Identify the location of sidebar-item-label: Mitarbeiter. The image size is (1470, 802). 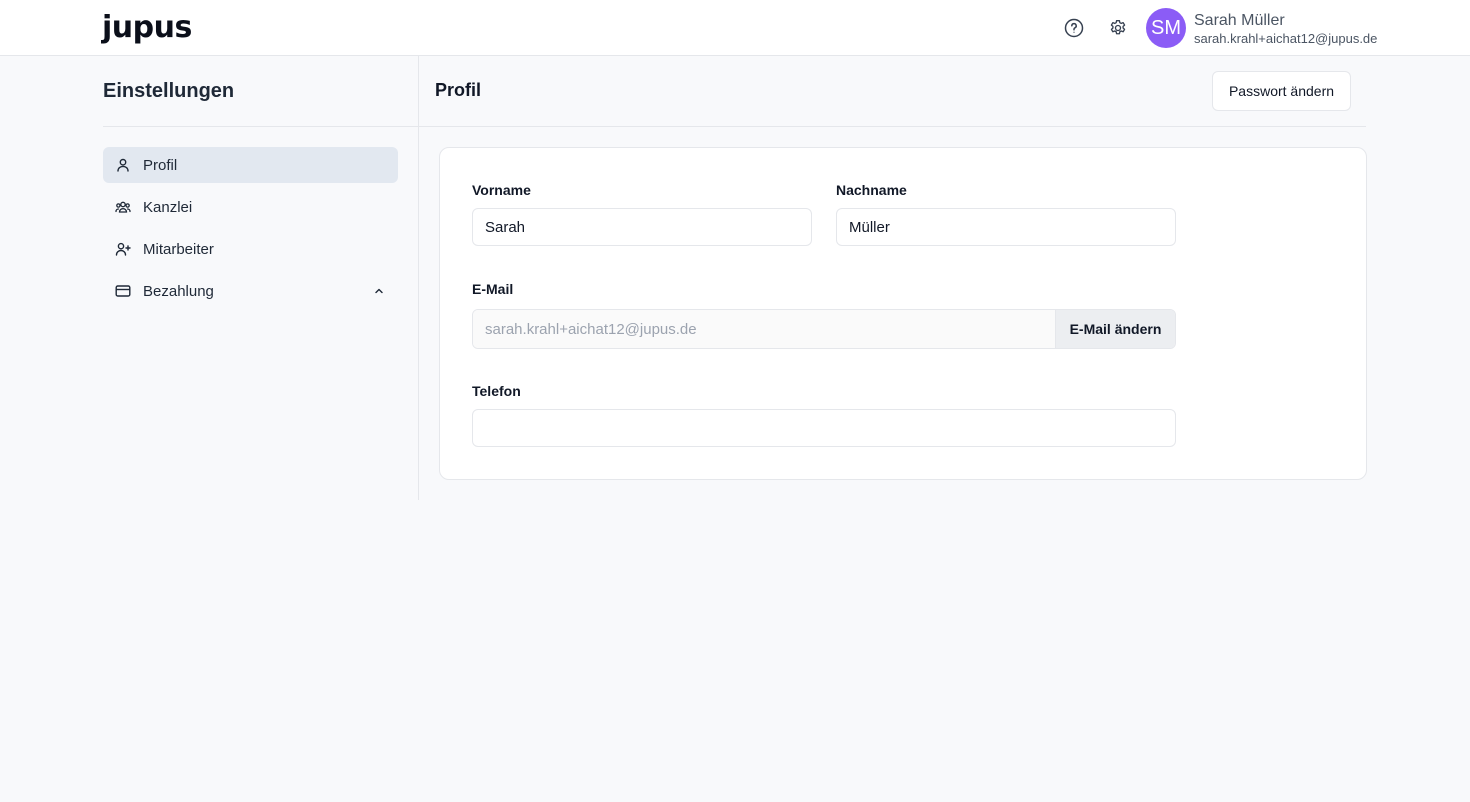
(178, 249).